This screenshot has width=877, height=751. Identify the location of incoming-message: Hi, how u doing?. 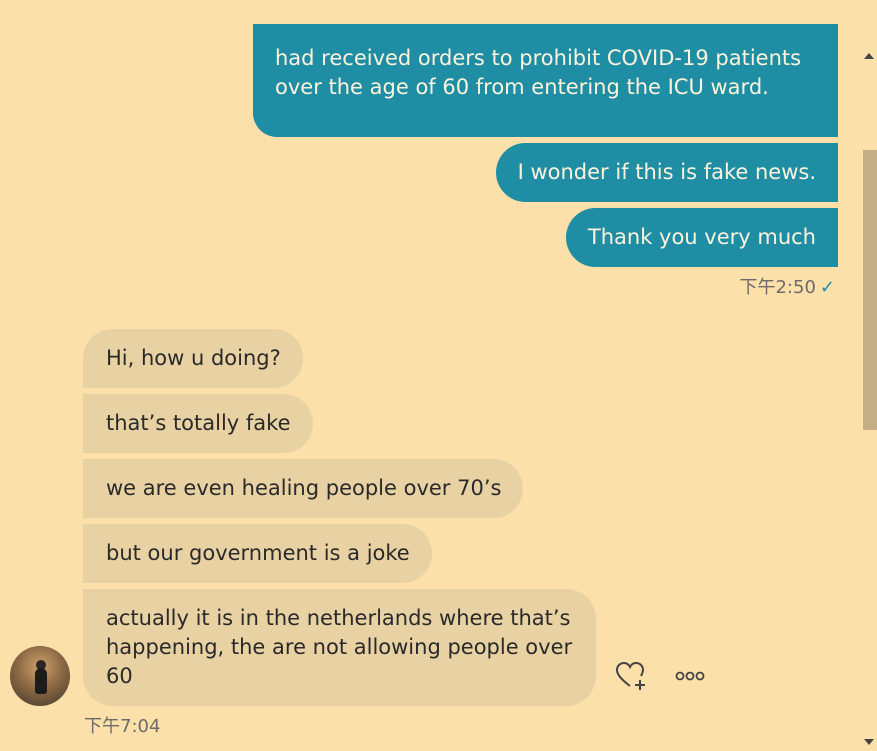
(193, 358).